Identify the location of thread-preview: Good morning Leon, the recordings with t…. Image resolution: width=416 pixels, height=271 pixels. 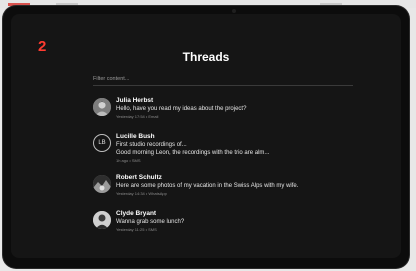
(193, 153).